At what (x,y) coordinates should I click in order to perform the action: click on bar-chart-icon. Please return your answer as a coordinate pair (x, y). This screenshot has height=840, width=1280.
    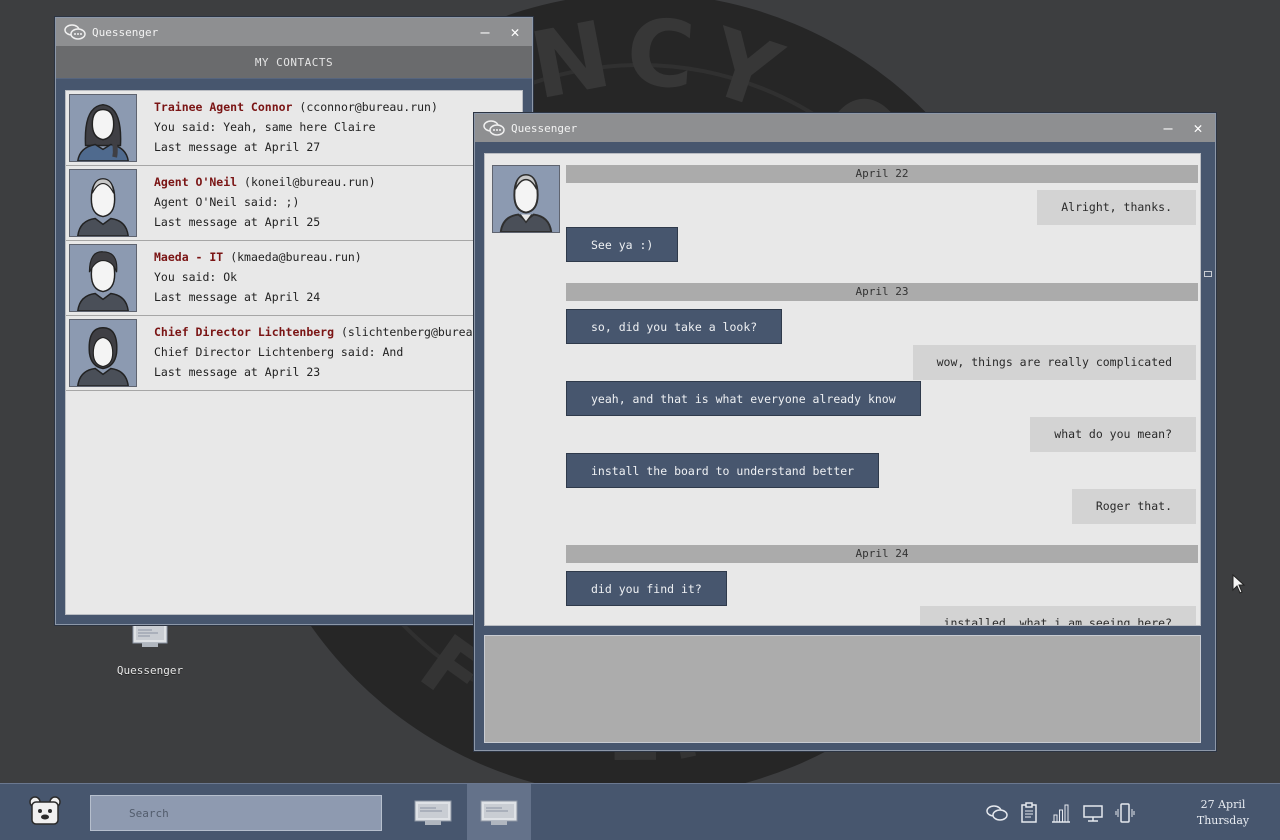
    Looking at the image, I should click on (1061, 813).